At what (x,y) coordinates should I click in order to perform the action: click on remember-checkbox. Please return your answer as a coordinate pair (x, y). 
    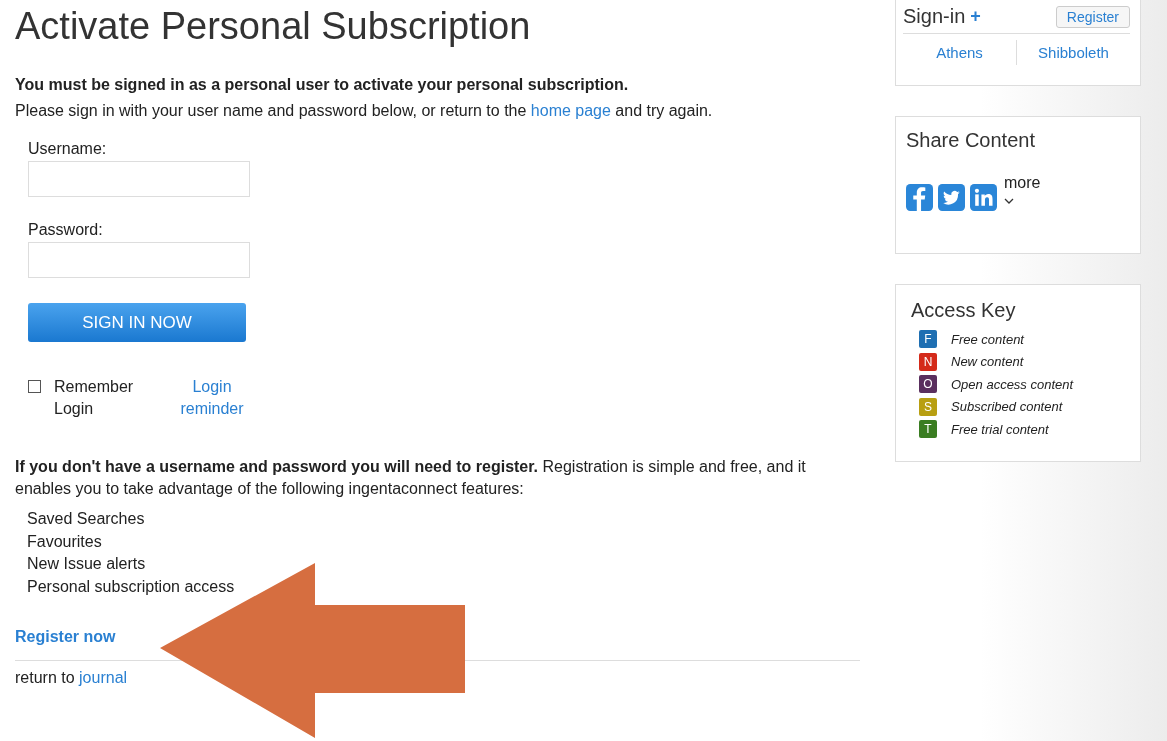
    Looking at the image, I should click on (34, 386).